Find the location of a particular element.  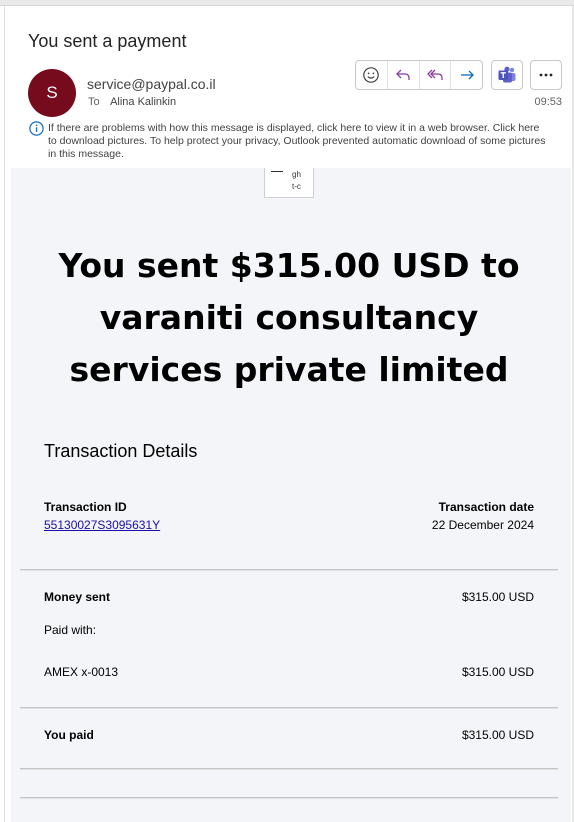

message-actions-toolbar is located at coordinates (419, 75).